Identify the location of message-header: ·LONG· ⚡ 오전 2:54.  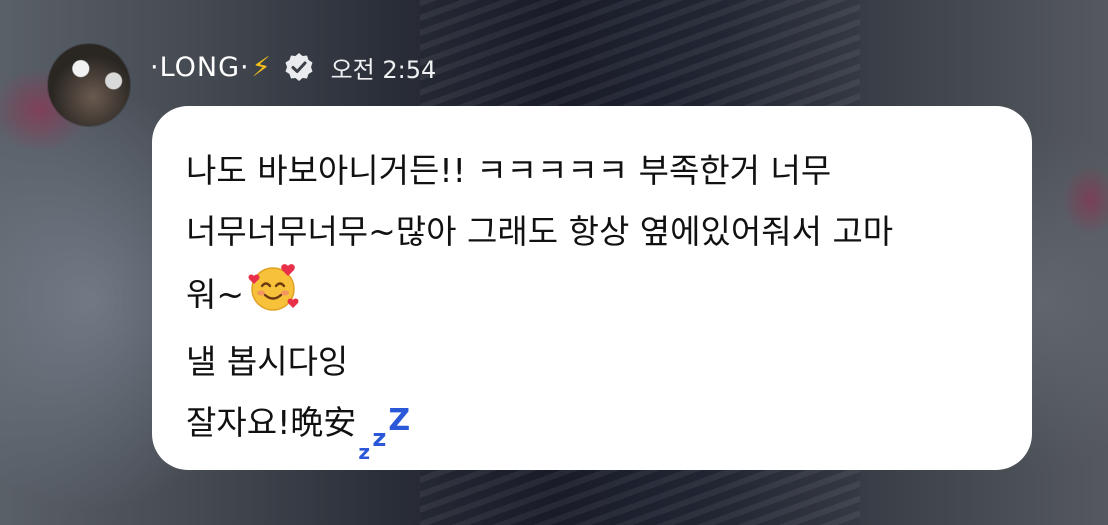
(293, 67).